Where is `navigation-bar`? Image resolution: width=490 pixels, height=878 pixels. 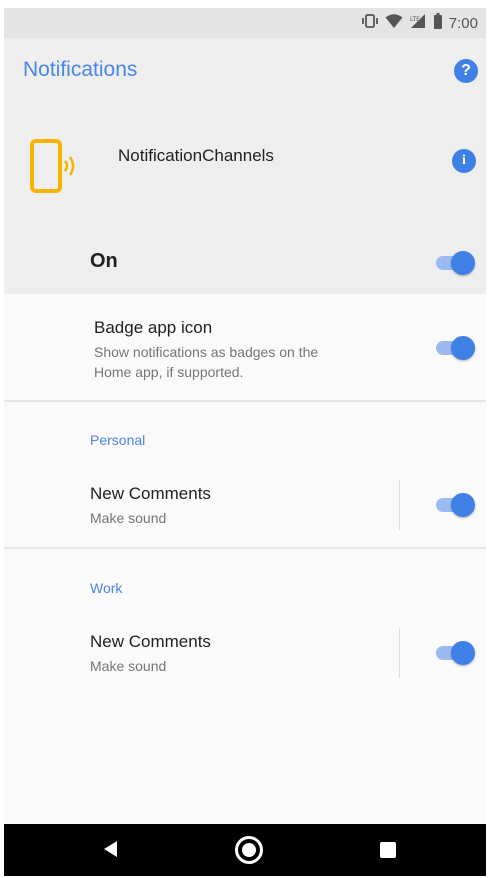 navigation-bar is located at coordinates (245, 850).